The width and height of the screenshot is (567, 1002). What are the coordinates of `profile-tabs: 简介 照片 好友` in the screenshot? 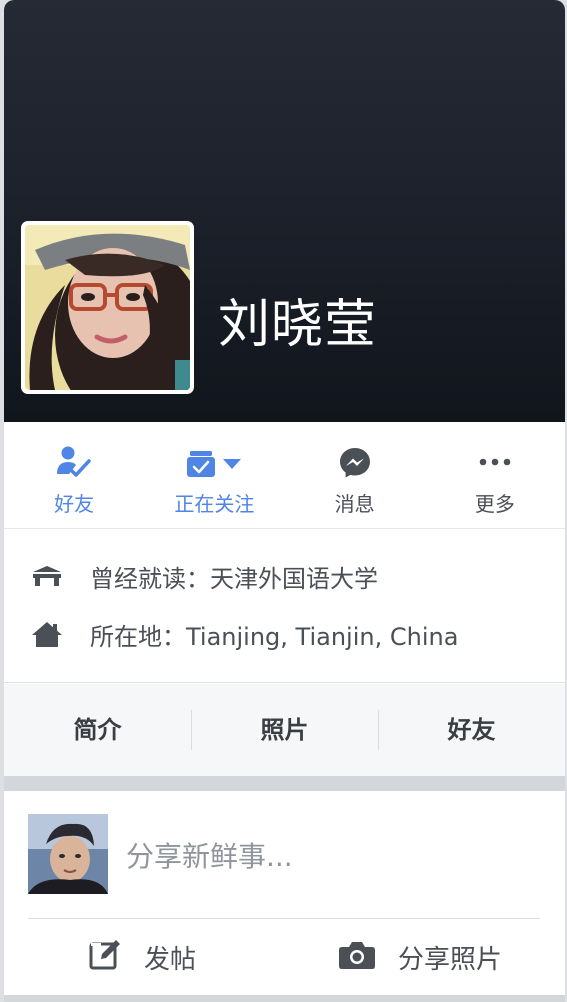 It's located at (284, 730).